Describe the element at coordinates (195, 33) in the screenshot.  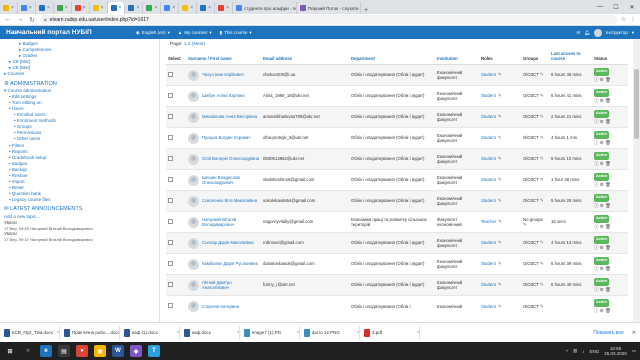
I see `my-courses-menu: ▲ My courses ▾` at that location.